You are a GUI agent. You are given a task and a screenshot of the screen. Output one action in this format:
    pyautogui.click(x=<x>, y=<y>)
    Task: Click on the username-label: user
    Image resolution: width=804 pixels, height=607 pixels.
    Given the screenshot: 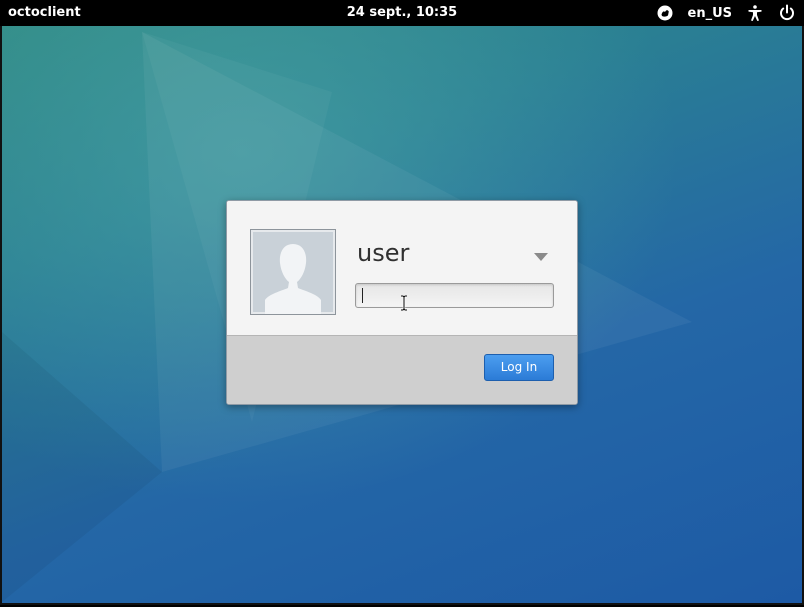 What is the action you would take?
    pyautogui.click(x=383, y=253)
    